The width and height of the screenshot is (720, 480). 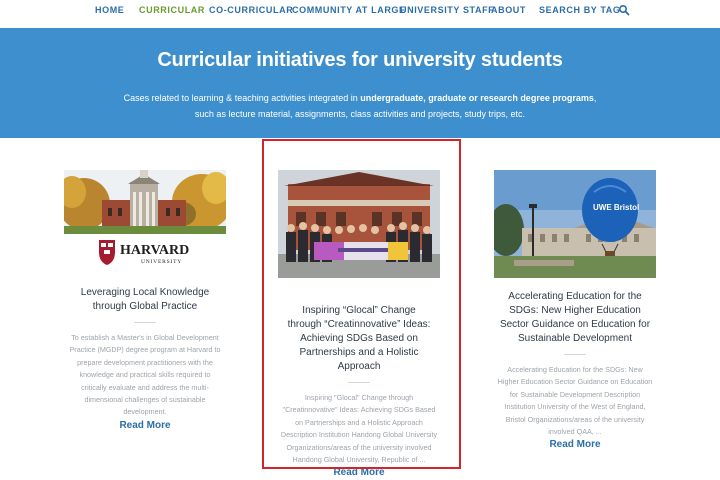 What do you see at coordinates (508, 10) in the screenshot?
I see `nav-about: ABOUT` at bounding box center [508, 10].